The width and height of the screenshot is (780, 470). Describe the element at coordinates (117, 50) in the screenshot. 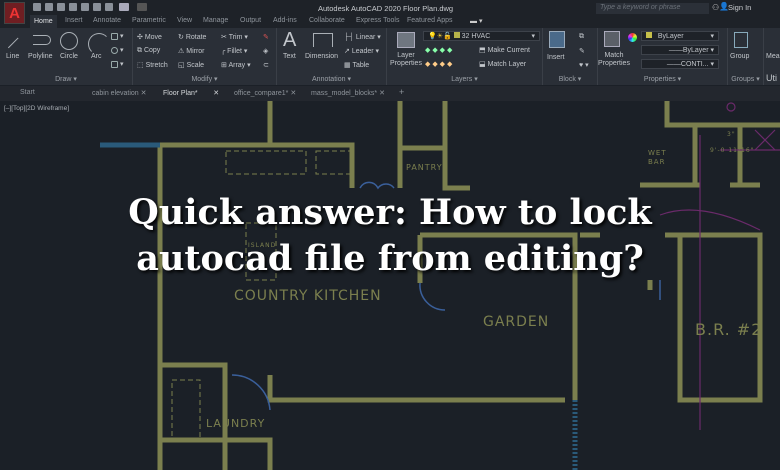

I see `ellipse-icon: ▾` at that location.